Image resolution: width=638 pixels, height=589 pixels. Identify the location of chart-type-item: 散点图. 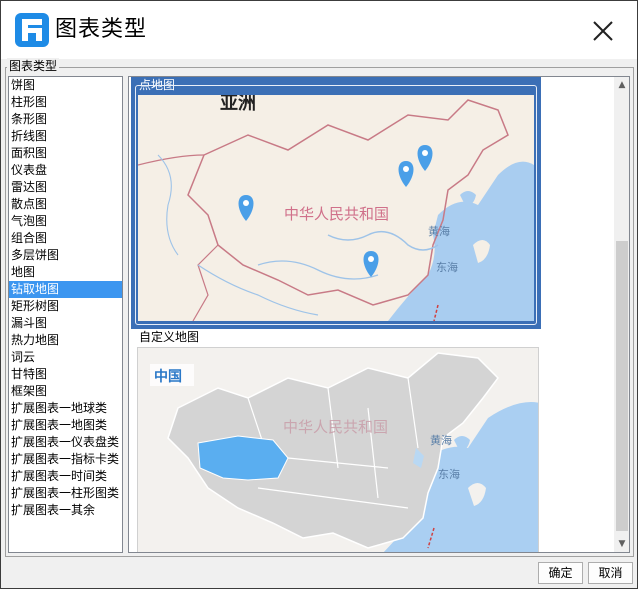
(65, 204).